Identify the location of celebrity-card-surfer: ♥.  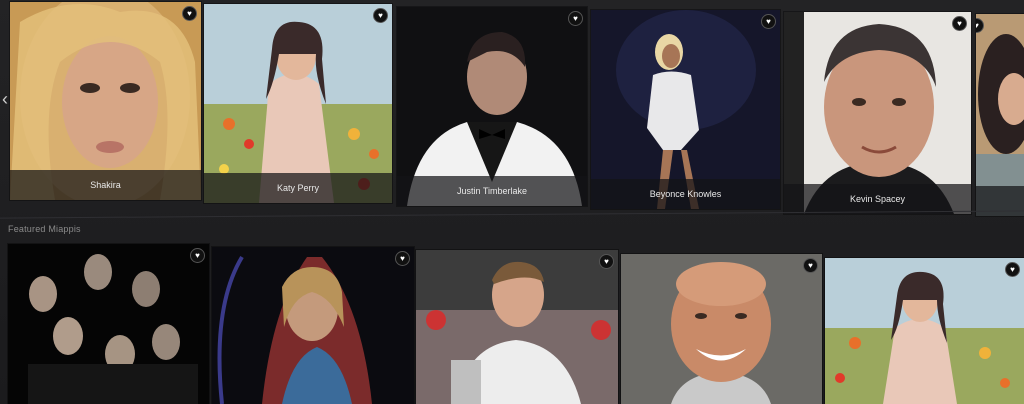
(721, 329).